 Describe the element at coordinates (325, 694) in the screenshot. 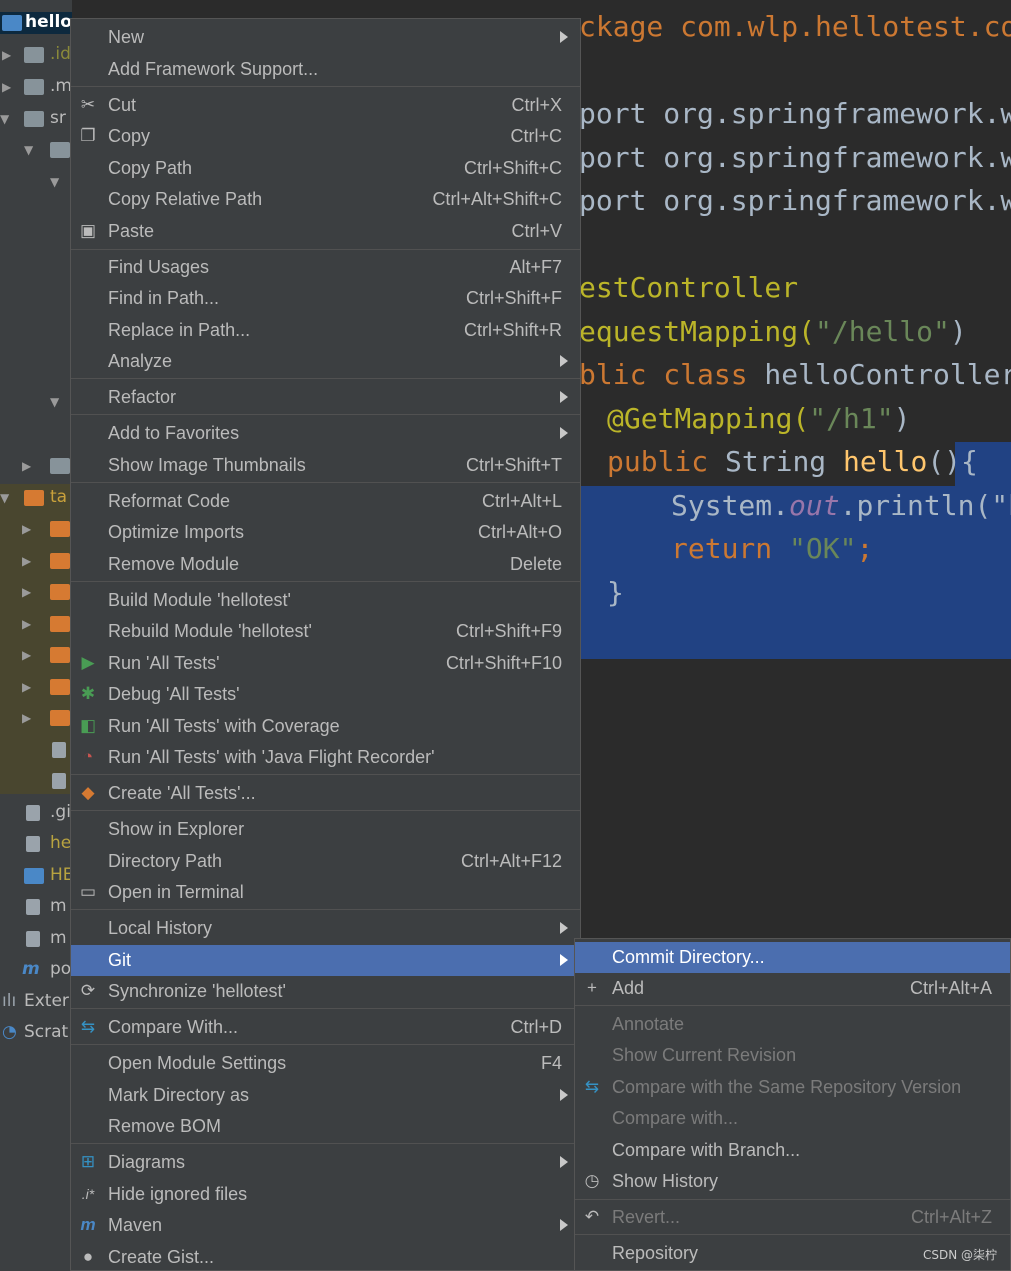

I see `menu-item-debug-all-tests: ✱ Debug 'All Tests'` at that location.